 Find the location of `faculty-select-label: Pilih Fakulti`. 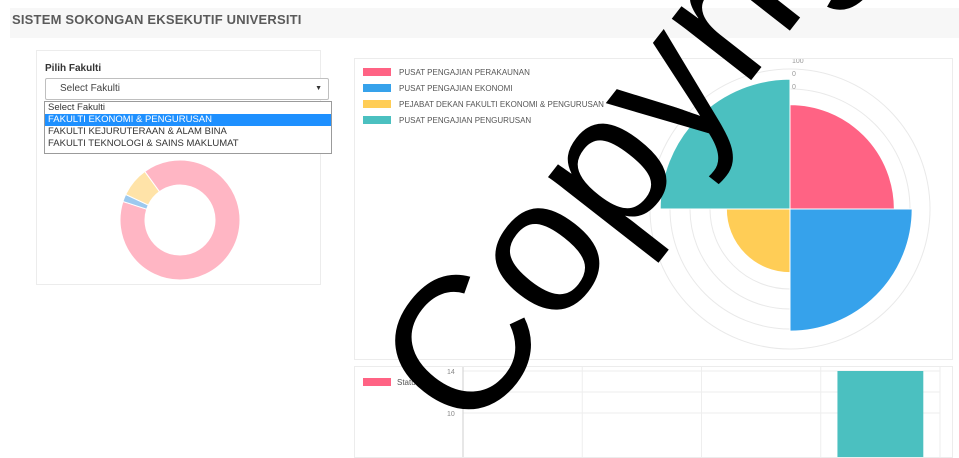

faculty-select-label: Pilih Fakulti is located at coordinates (73, 68).